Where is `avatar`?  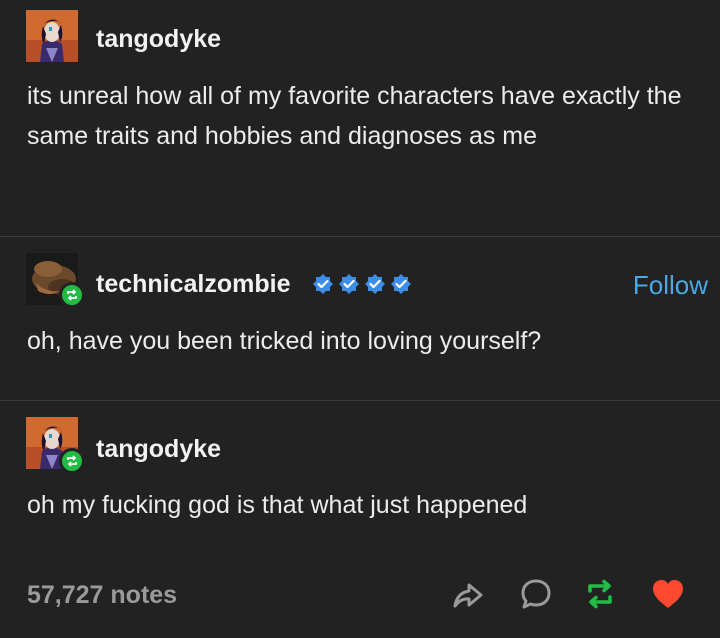
avatar is located at coordinates (52, 36).